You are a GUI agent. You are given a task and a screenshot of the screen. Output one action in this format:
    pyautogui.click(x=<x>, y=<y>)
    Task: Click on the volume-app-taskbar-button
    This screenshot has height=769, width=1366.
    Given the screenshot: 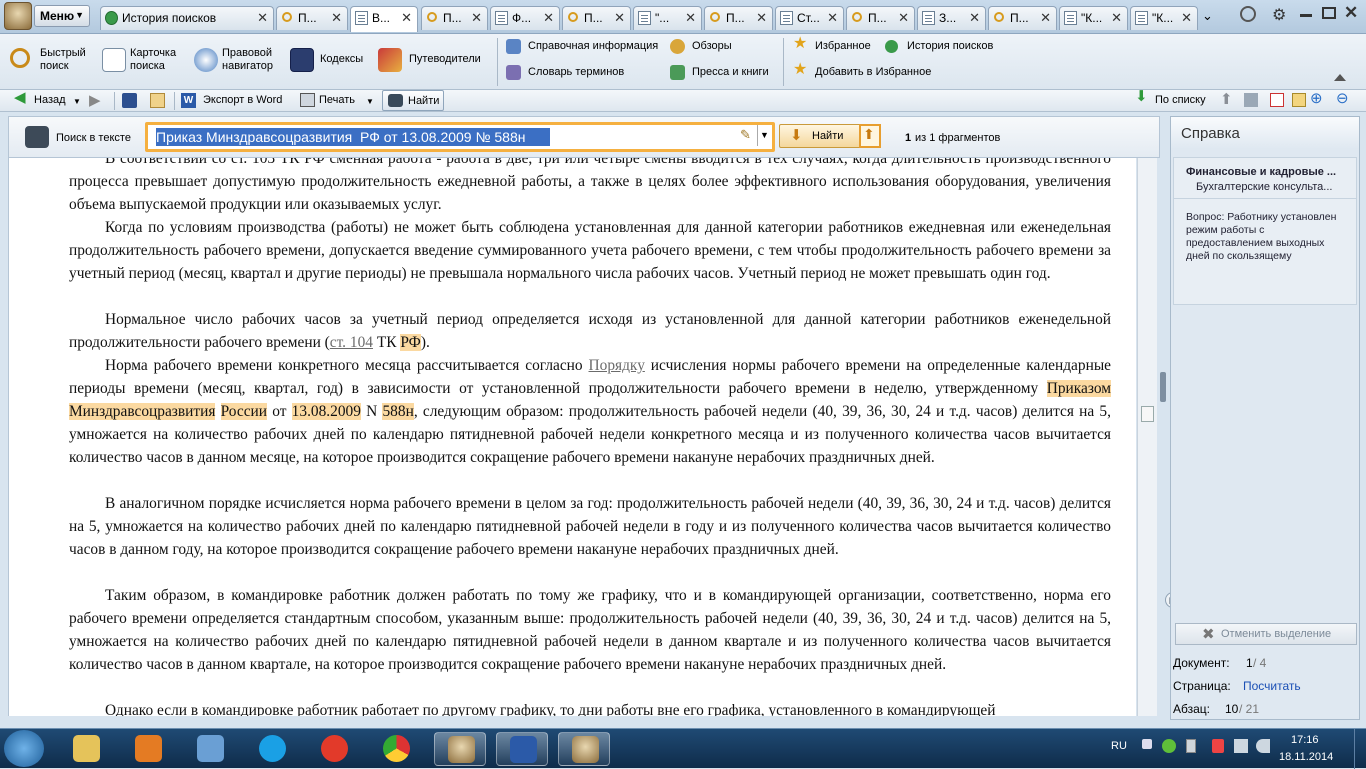 What is the action you would take?
    pyautogui.click(x=210, y=749)
    